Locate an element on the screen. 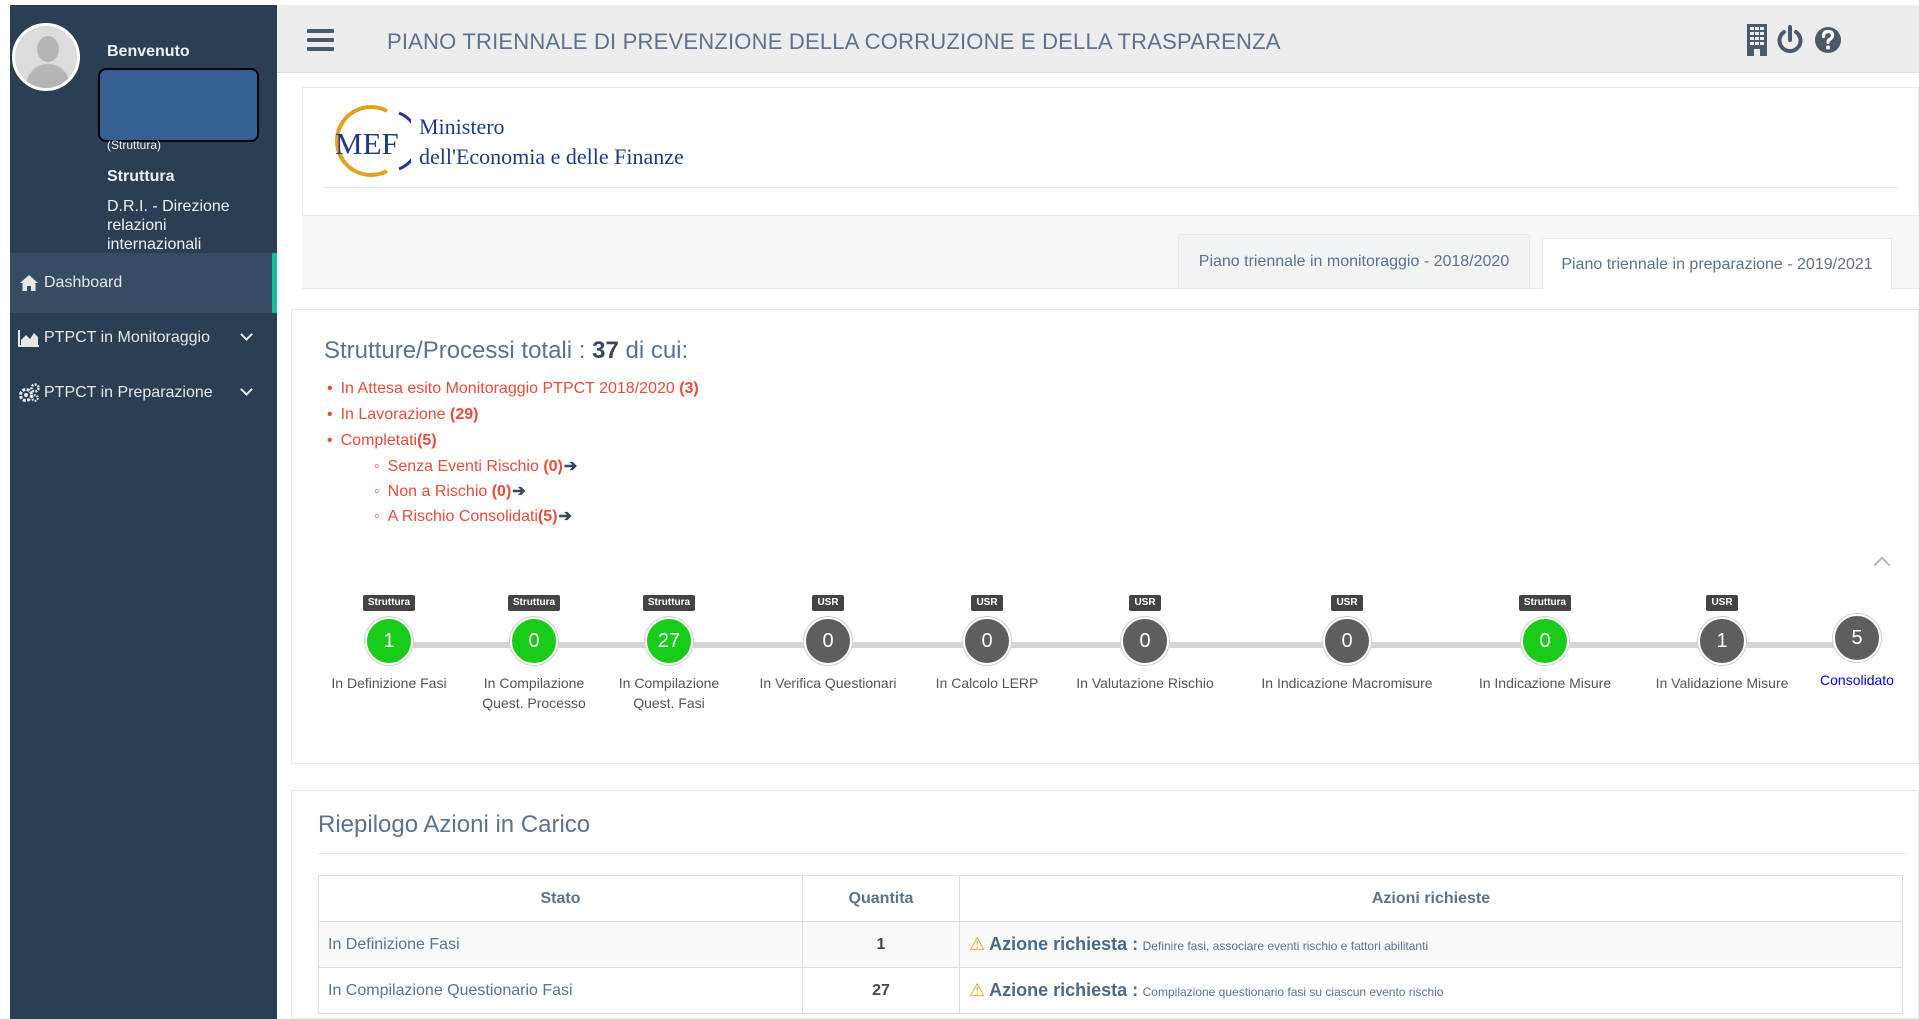 The width and height of the screenshot is (1919, 1019). power-icon is located at coordinates (1790, 40).